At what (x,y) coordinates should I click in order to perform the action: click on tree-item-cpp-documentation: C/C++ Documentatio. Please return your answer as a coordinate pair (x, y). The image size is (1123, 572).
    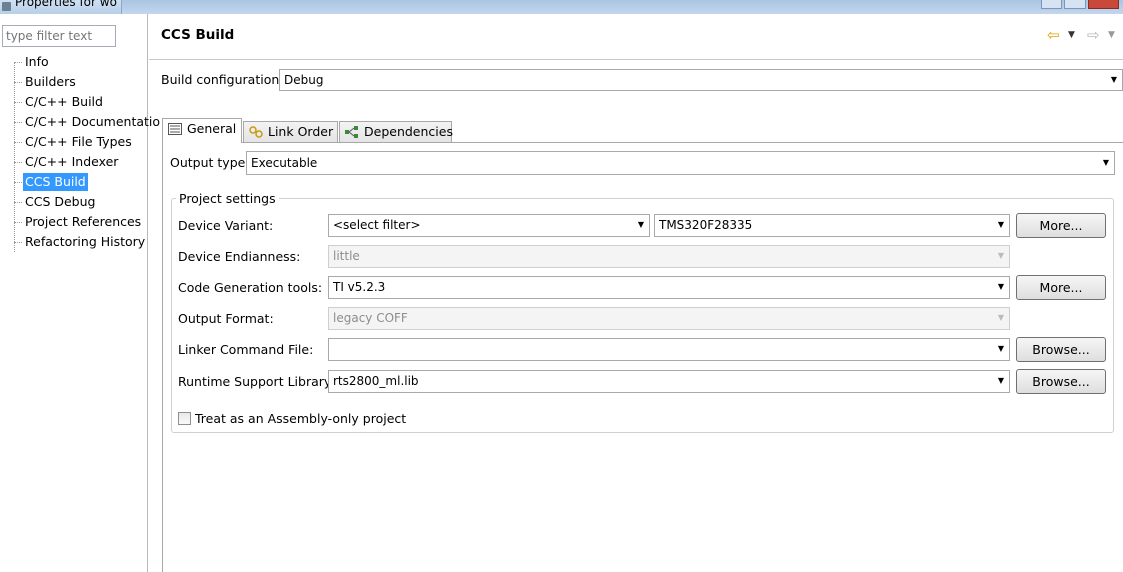
    Looking at the image, I should click on (80, 122).